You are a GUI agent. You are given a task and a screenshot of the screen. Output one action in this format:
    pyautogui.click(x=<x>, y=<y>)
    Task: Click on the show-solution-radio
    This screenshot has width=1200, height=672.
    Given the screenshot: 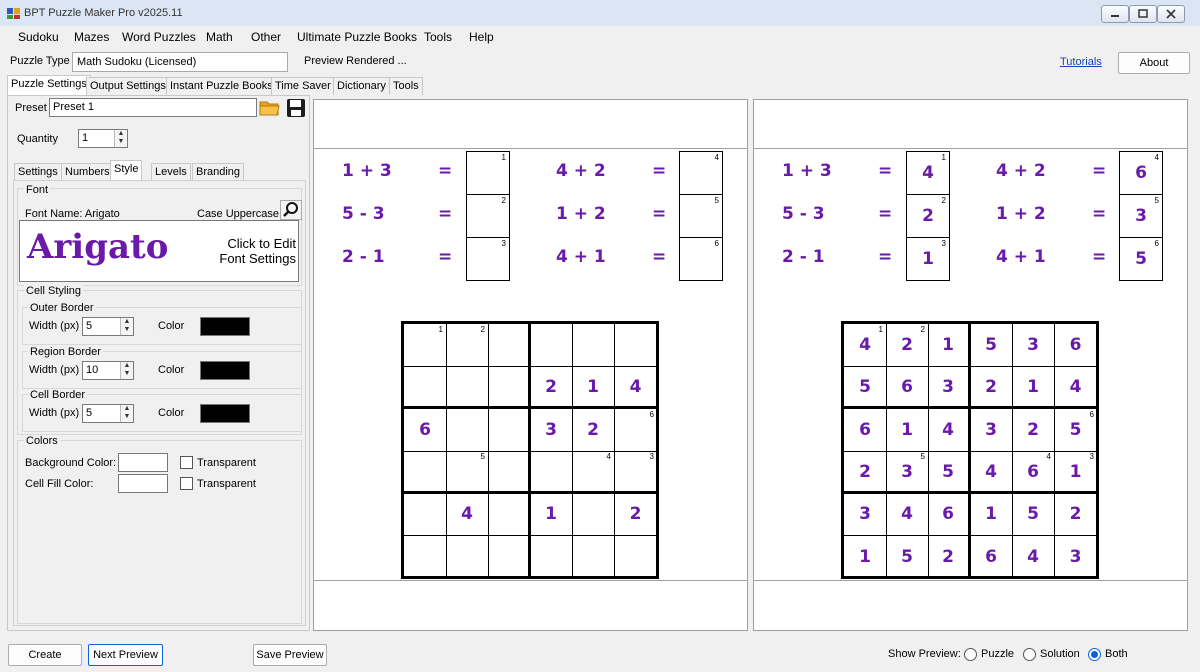 What is the action you would take?
    pyautogui.click(x=1029, y=654)
    